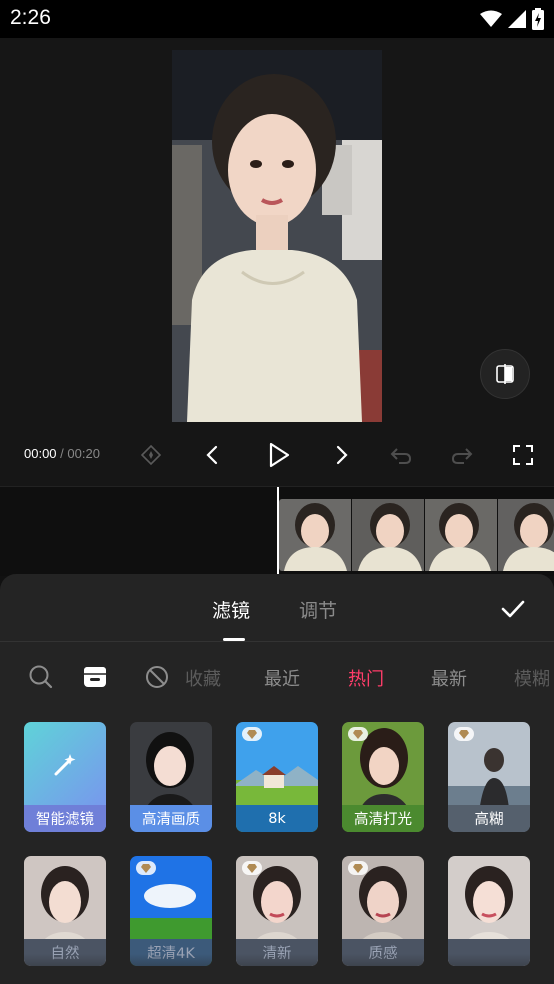 The height and width of the screenshot is (984, 554). I want to click on filter-store-button, so click(95, 677).